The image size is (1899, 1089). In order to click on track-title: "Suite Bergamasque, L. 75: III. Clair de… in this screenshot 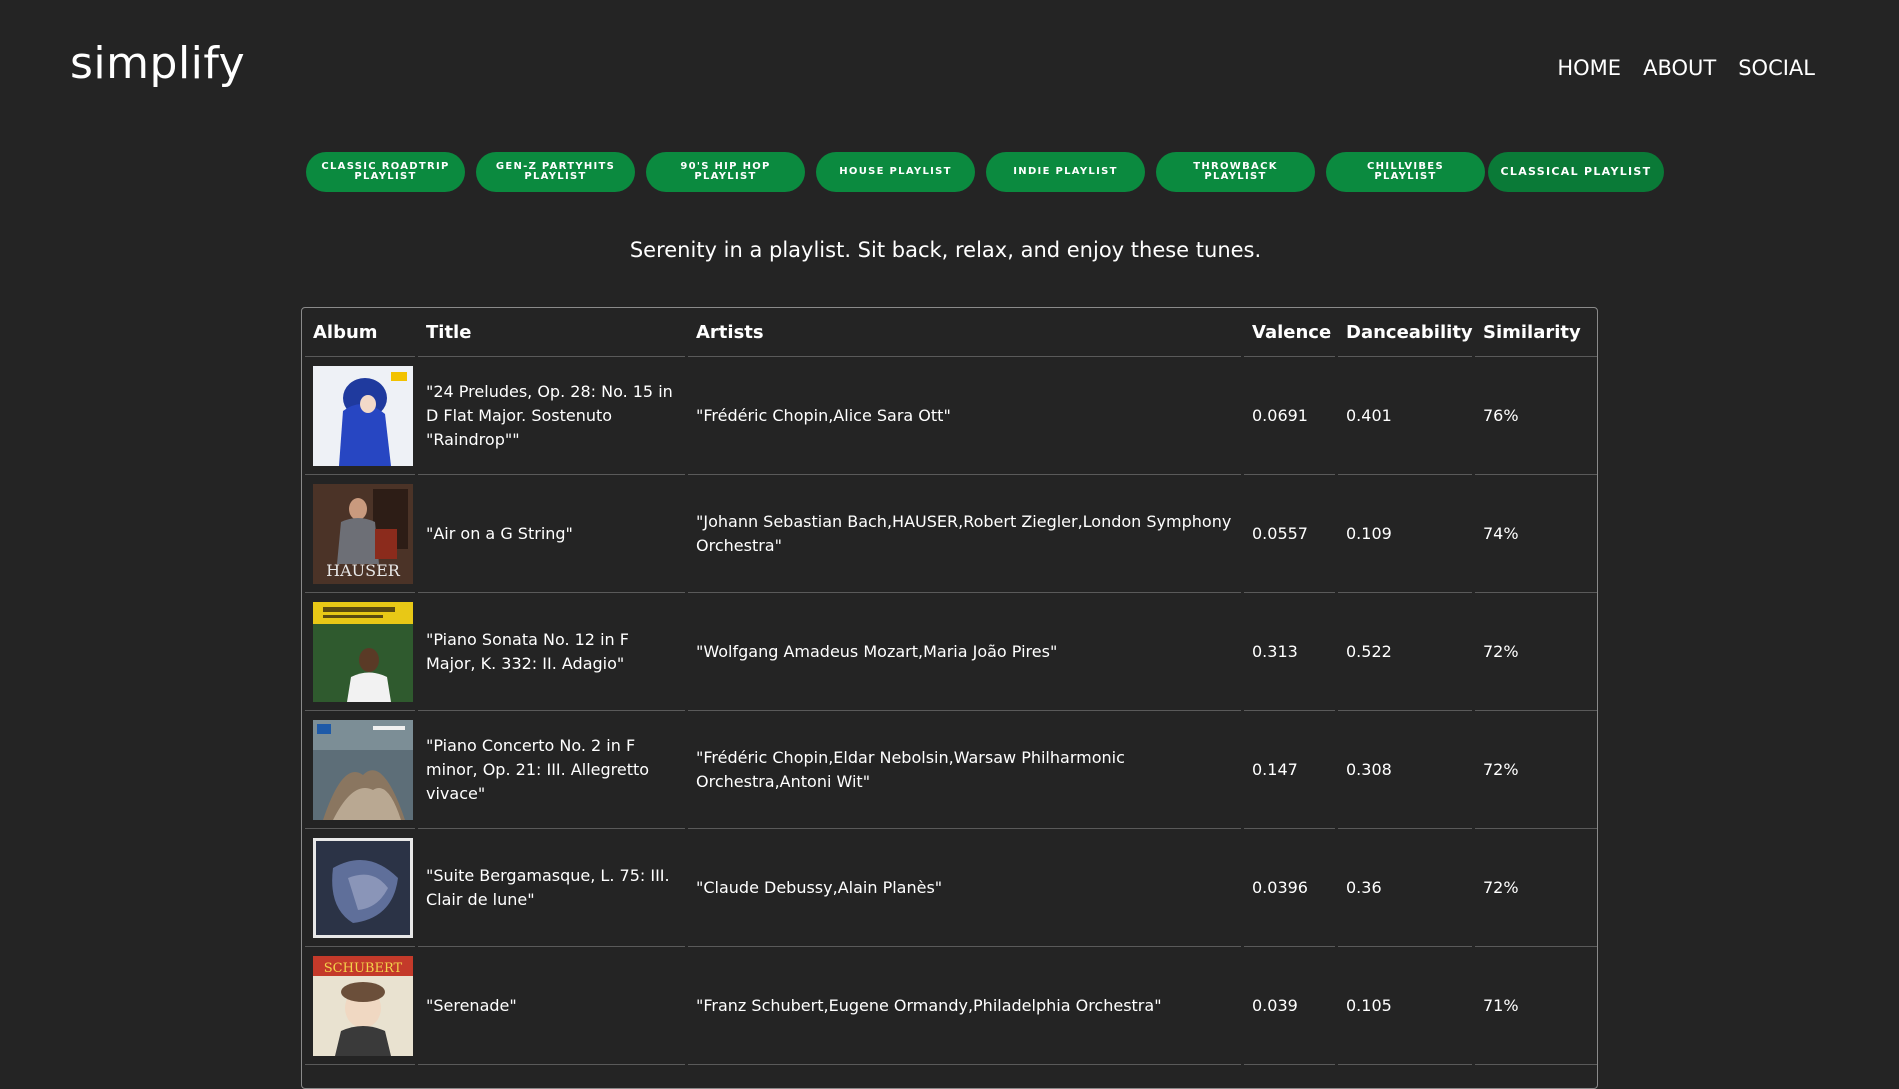, I will do `click(551, 888)`.